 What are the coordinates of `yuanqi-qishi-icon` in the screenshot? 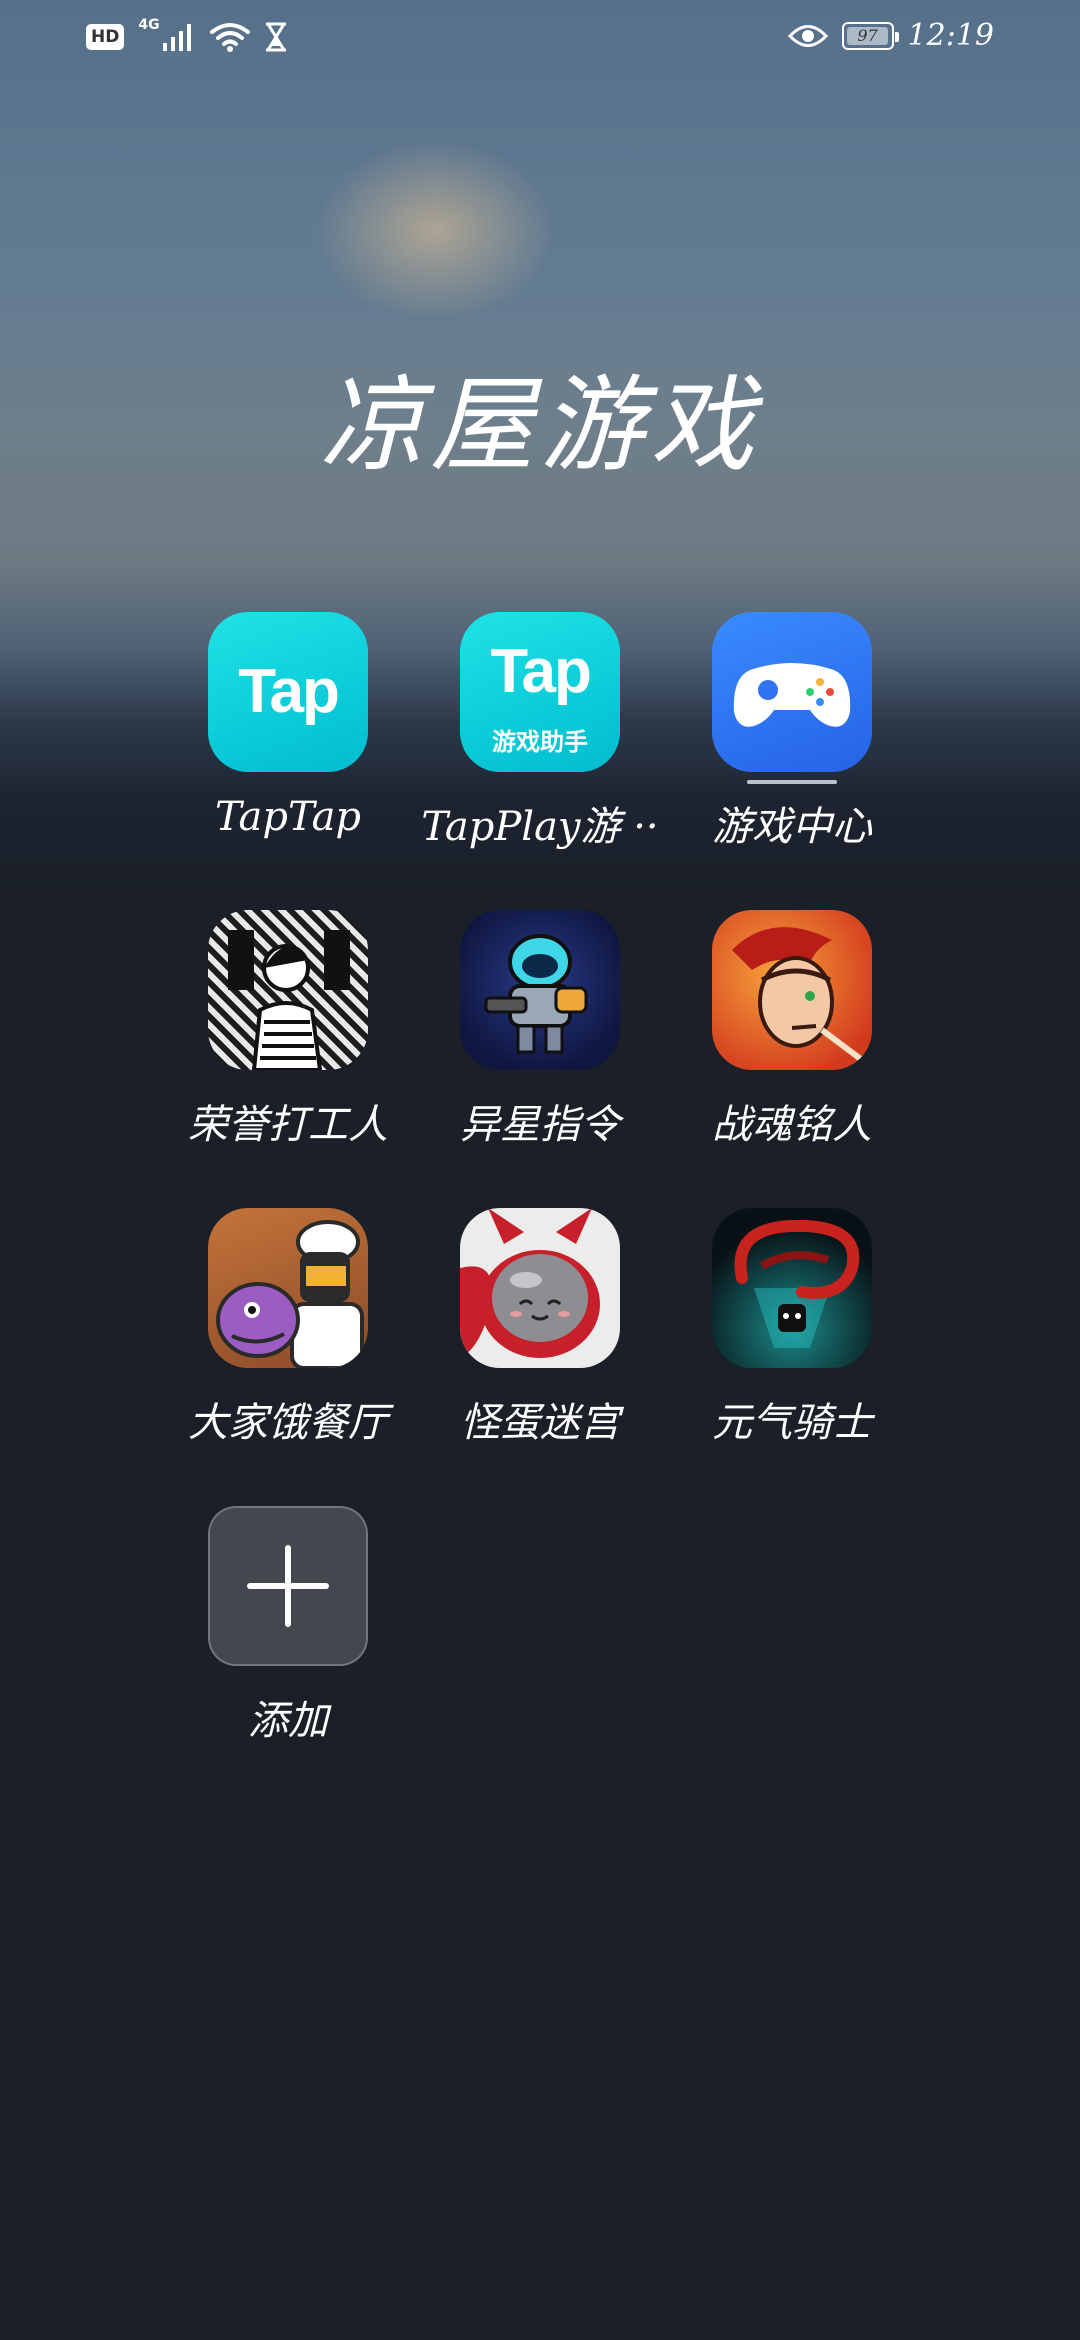 It's located at (792, 1288).